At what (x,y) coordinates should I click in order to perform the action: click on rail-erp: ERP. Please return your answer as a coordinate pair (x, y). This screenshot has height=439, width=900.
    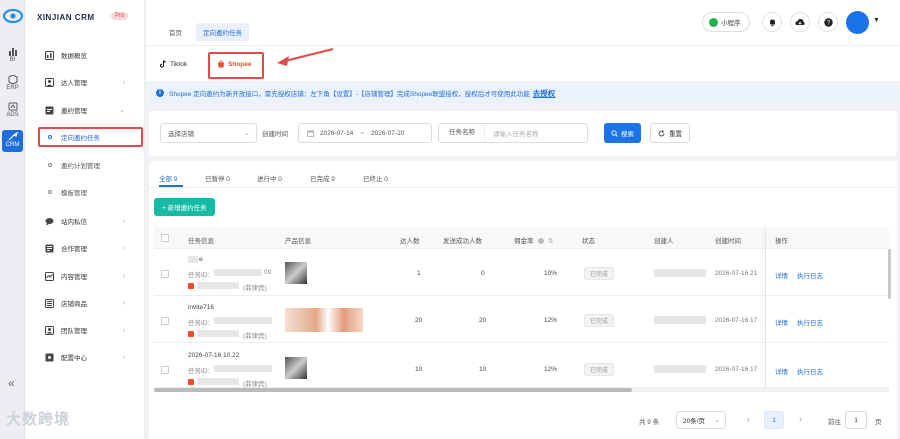
    Looking at the image, I should click on (12, 84).